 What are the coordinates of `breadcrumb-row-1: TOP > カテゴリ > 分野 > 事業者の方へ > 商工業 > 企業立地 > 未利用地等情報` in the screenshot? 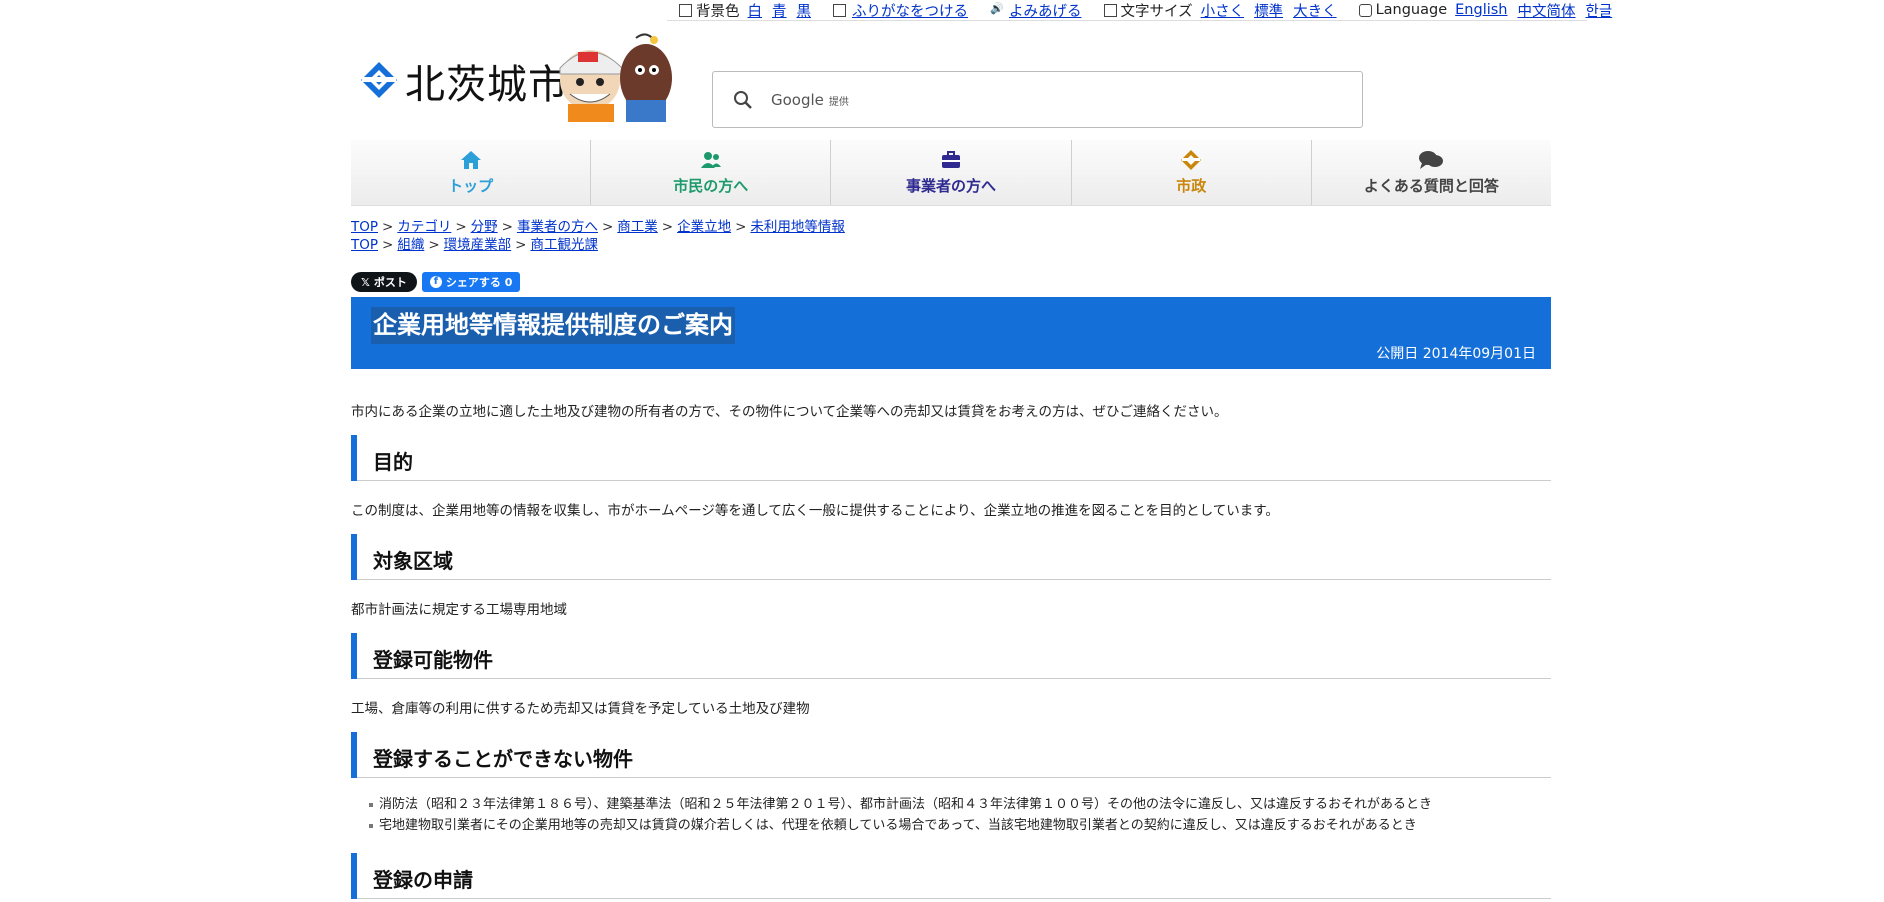 It's located at (598, 227).